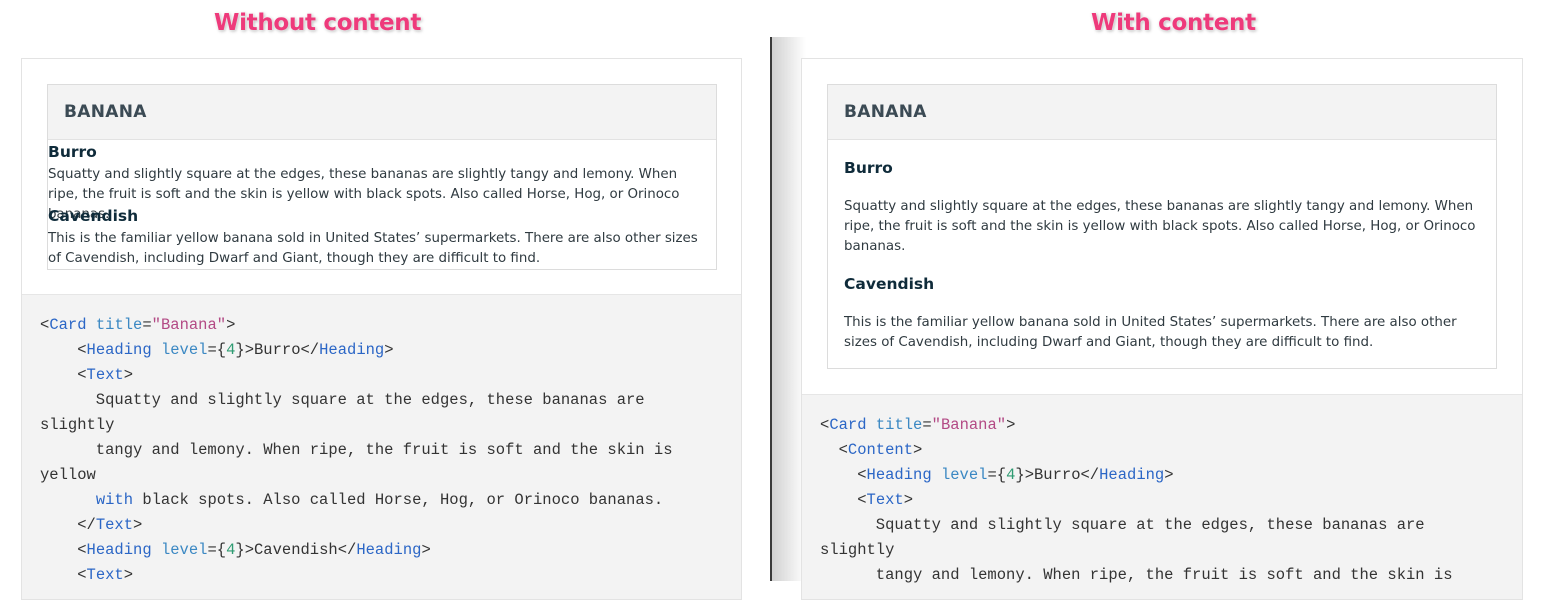  What do you see at coordinates (318, 23) in the screenshot?
I see `without-content-label: Without content` at bounding box center [318, 23].